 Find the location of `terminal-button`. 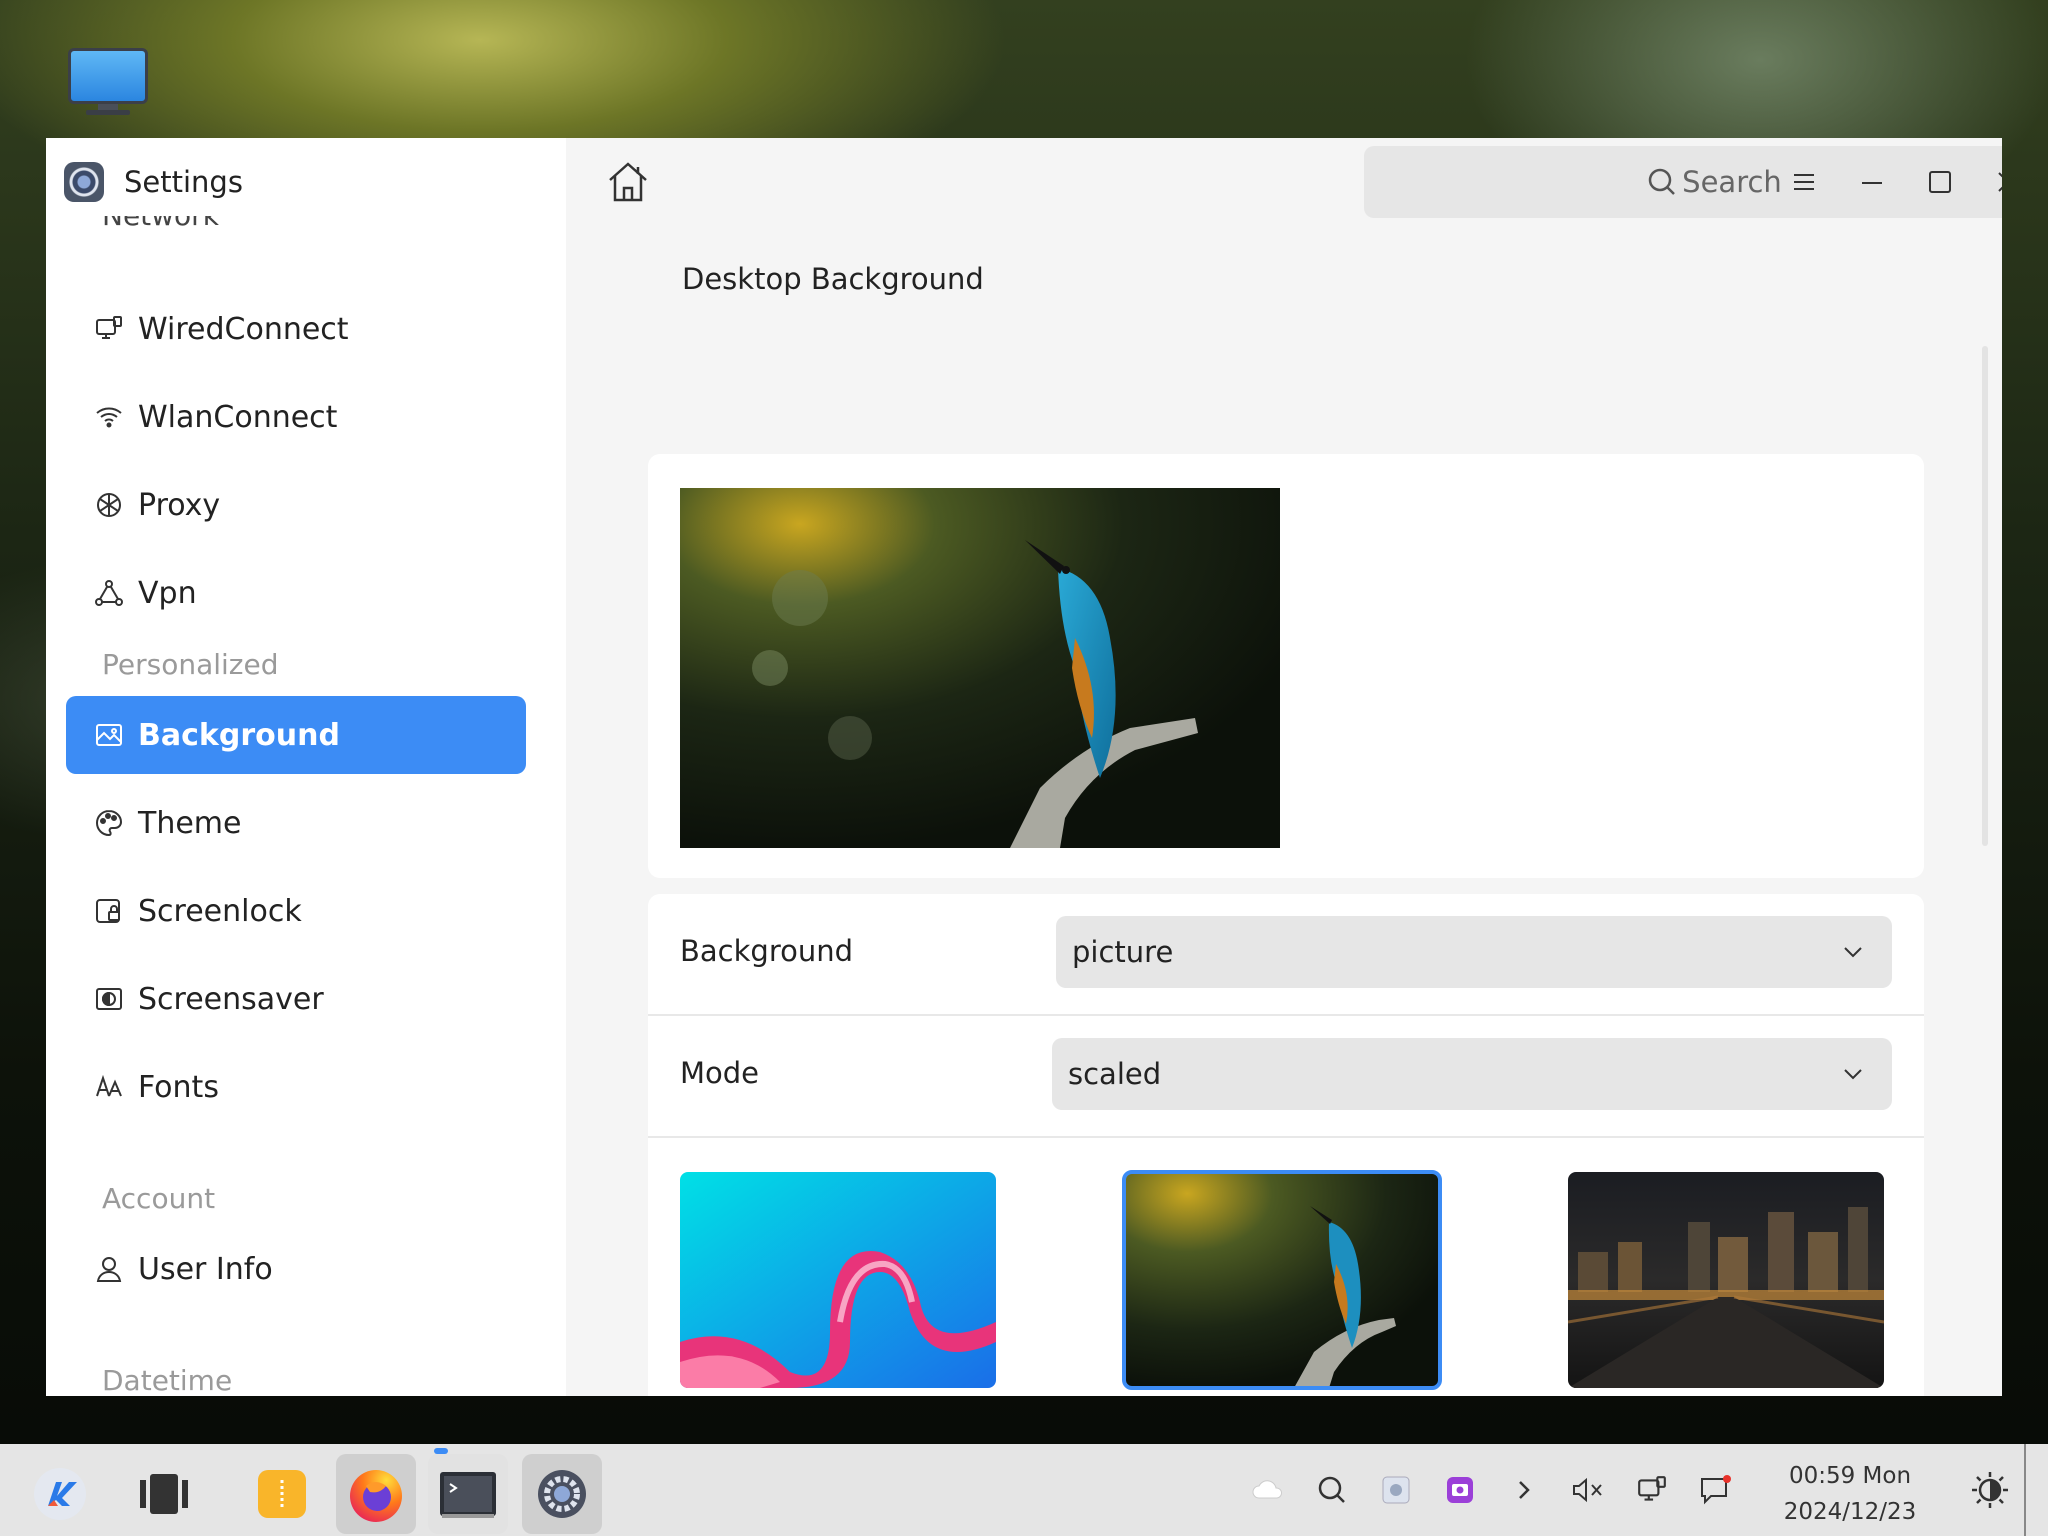

terminal-button is located at coordinates (468, 1494).